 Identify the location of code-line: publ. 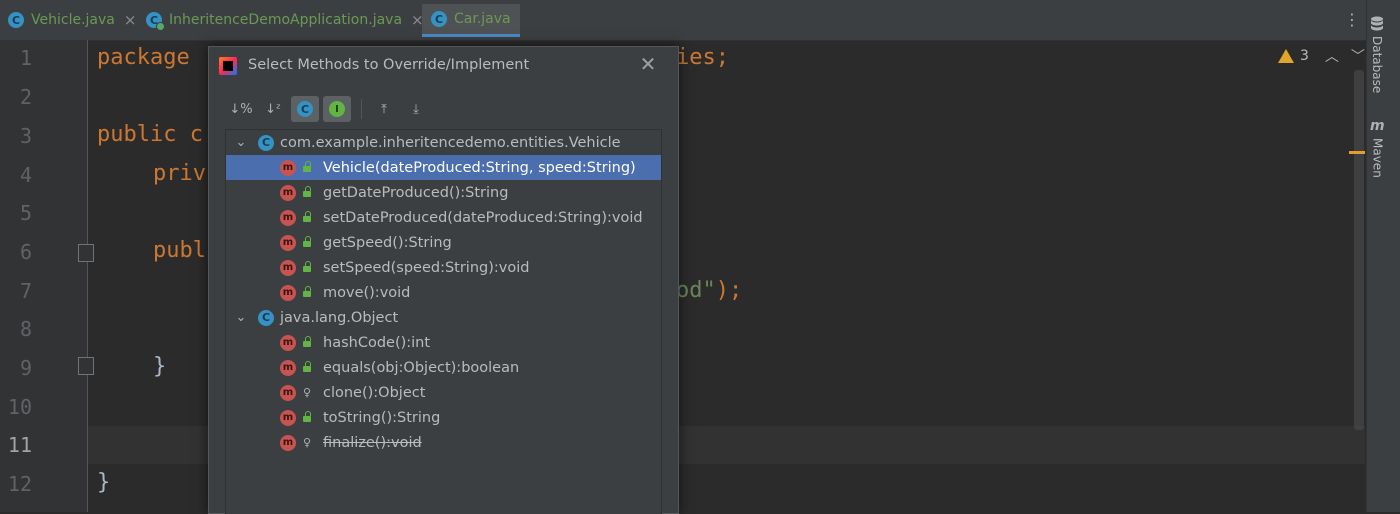
(179, 250).